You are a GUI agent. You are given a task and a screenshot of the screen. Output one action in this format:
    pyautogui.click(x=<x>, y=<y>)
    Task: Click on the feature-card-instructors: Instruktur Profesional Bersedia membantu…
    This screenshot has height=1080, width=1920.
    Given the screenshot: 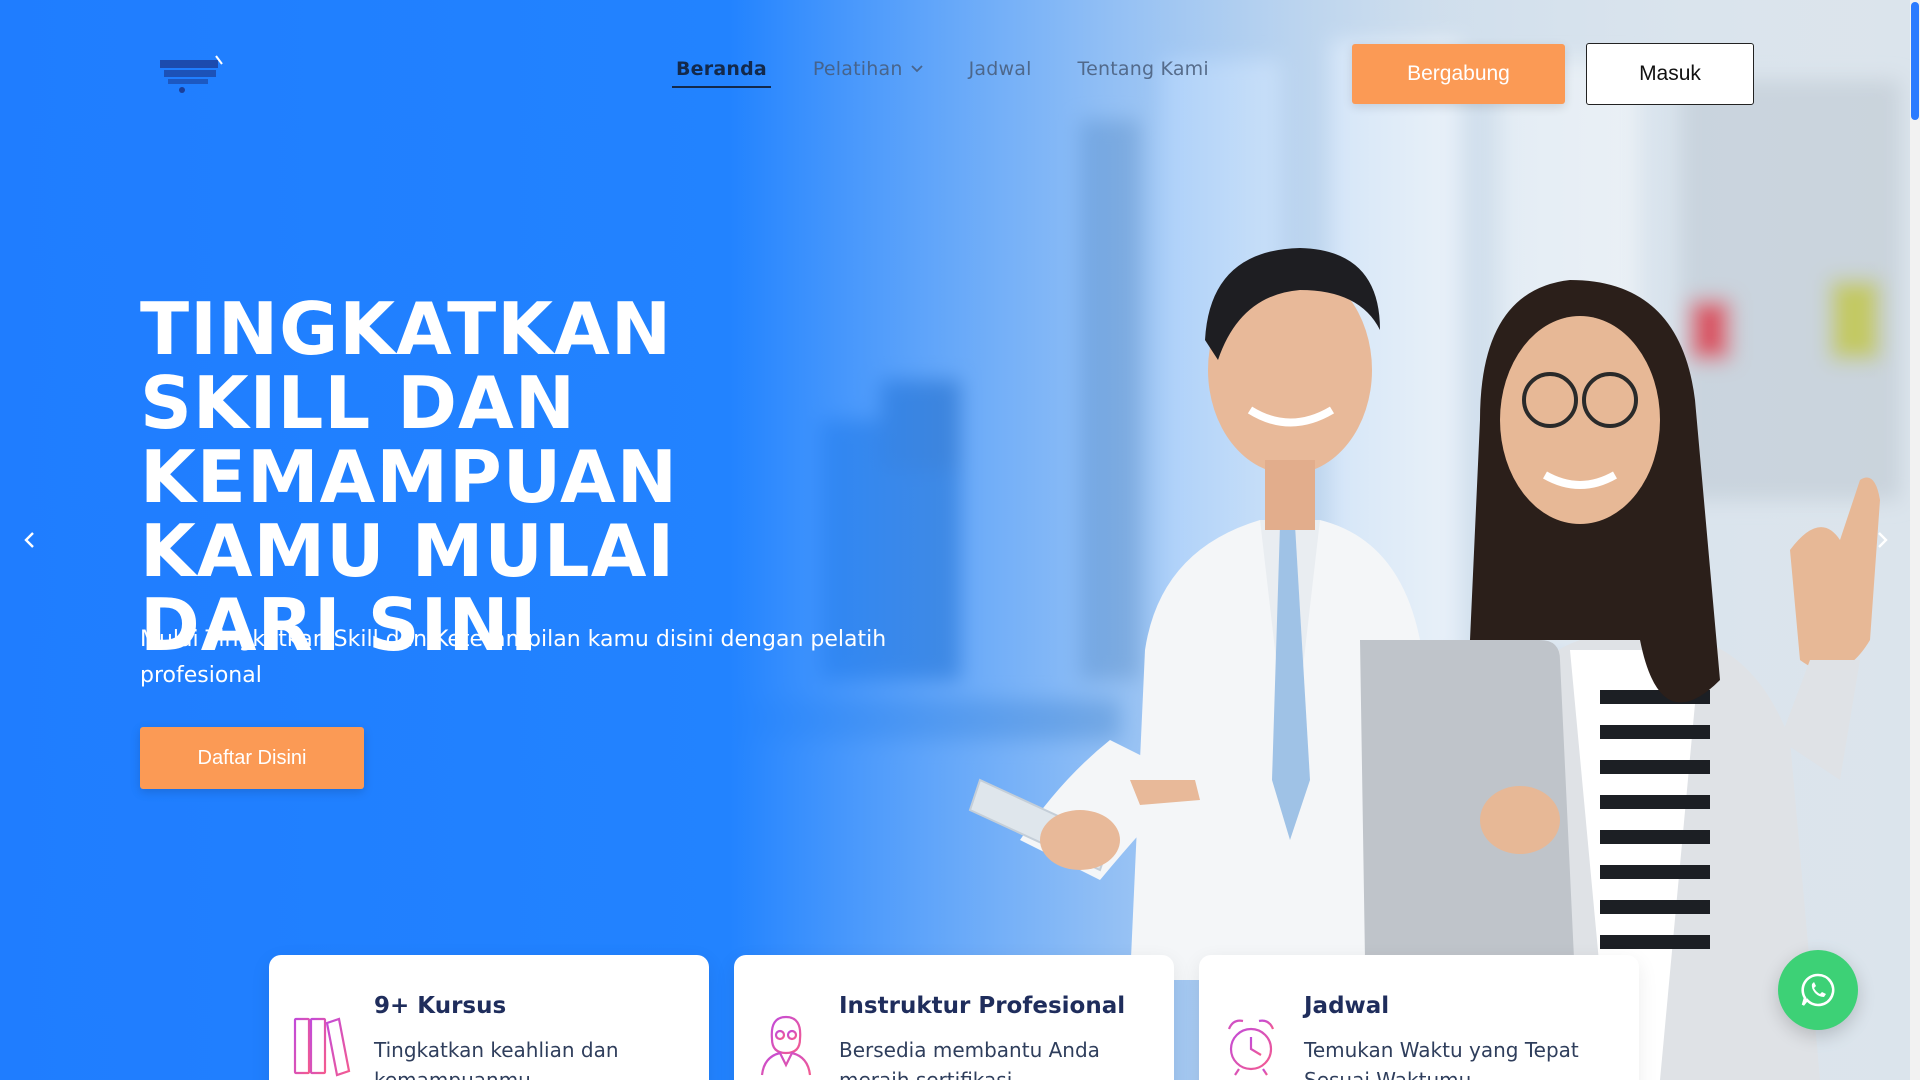 What is the action you would take?
    pyautogui.click(x=954, y=1017)
    